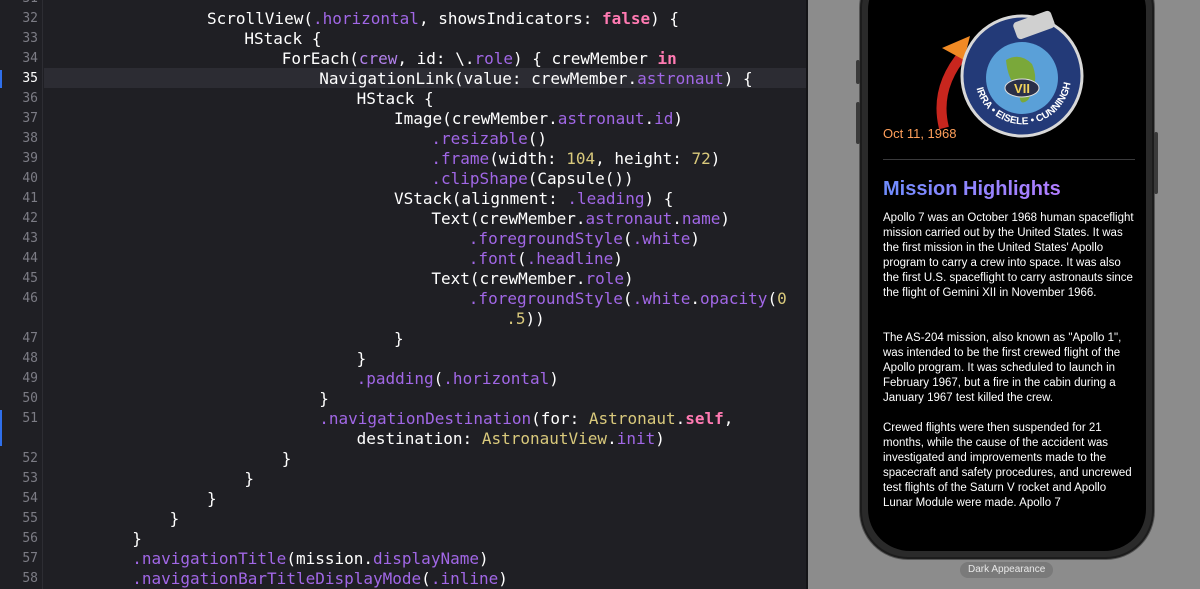 The image size is (1200, 589). Describe the element at coordinates (310, 558) in the screenshot. I see `code-line: .navigationTitle(mission.displayName)` at that location.